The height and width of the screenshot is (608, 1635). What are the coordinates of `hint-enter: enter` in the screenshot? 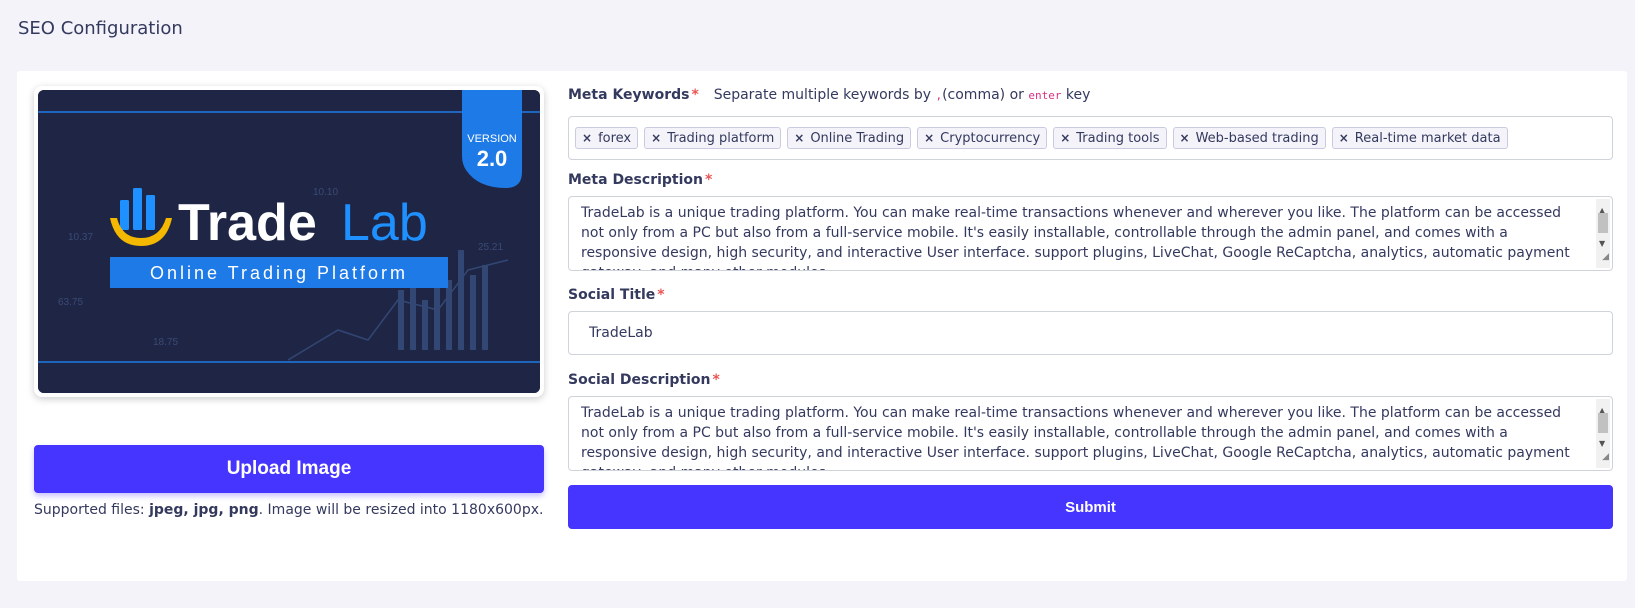 It's located at (1045, 95).